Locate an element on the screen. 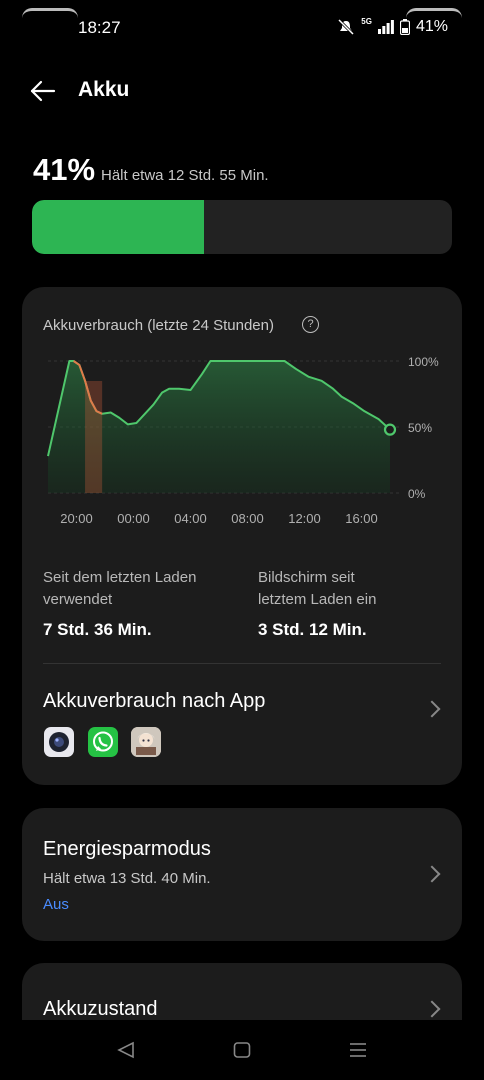 Image resolution: width=484 pixels, height=1080 pixels. power-saving-title: Energiesparmodus is located at coordinates (127, 849).